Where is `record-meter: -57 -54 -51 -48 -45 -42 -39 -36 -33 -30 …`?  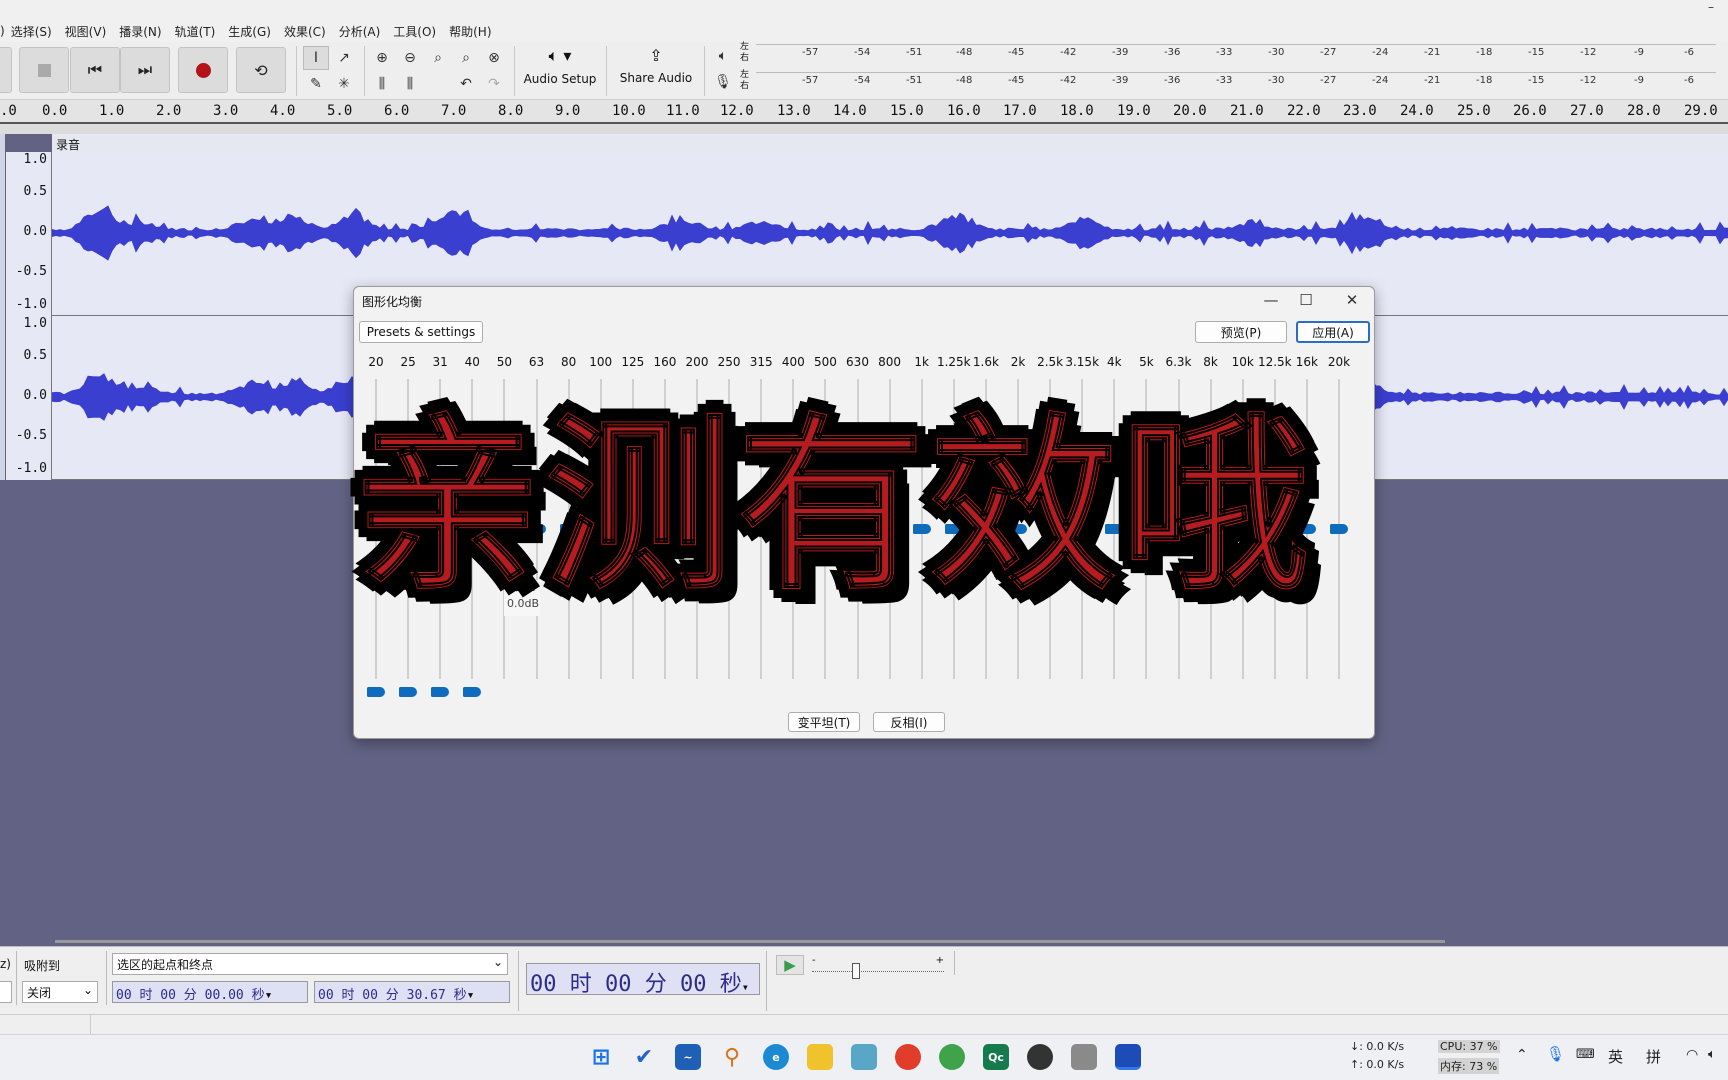
record-meter: -57 -54 -51 -48 -45 -42 -39 -36 -33 -30 … is located at coordinates (1236, 81).